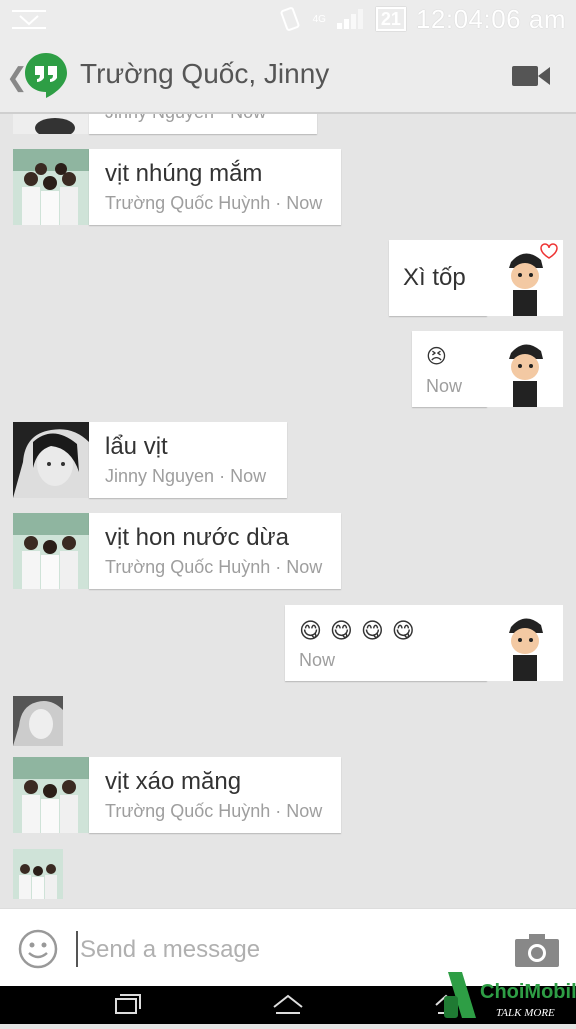 Image resolution: width=576 pixels, height=1029 pixels. I want to click on message-item: Xì tốp, so click(476, 278).